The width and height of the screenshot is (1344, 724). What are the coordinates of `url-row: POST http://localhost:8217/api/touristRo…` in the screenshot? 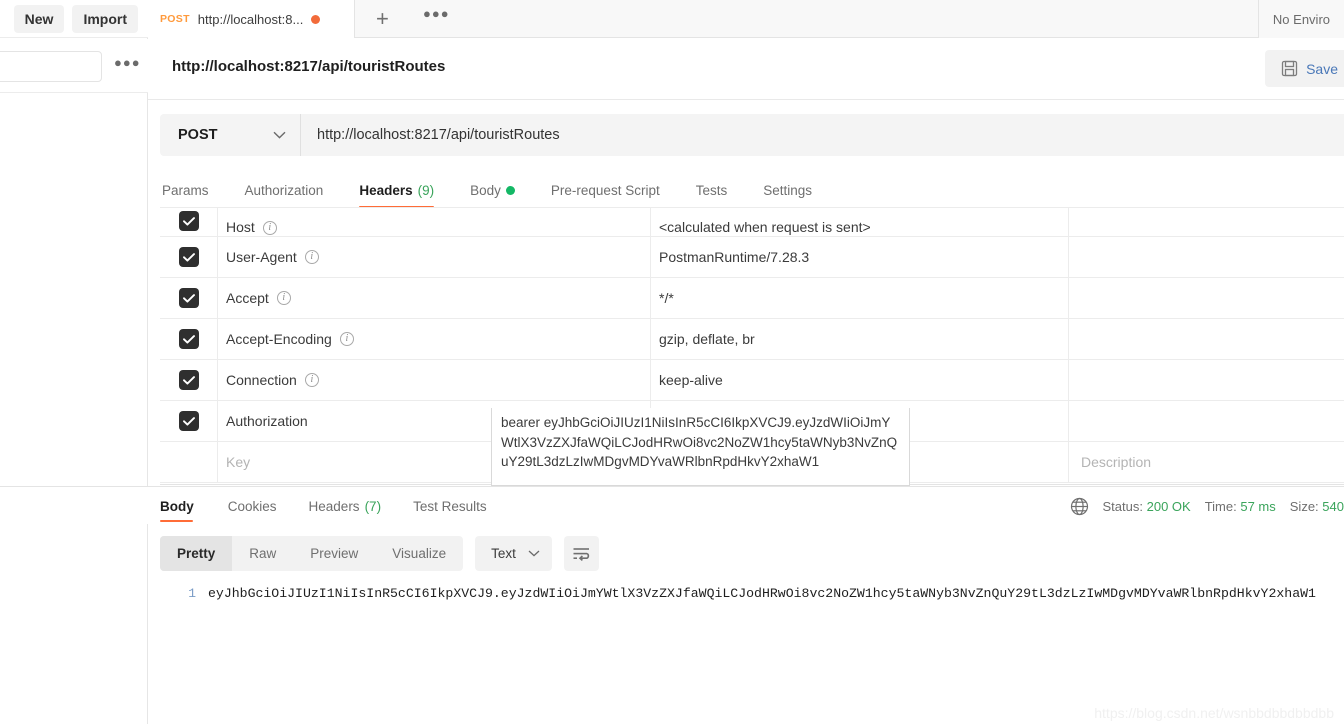 It's located at (752, 135).